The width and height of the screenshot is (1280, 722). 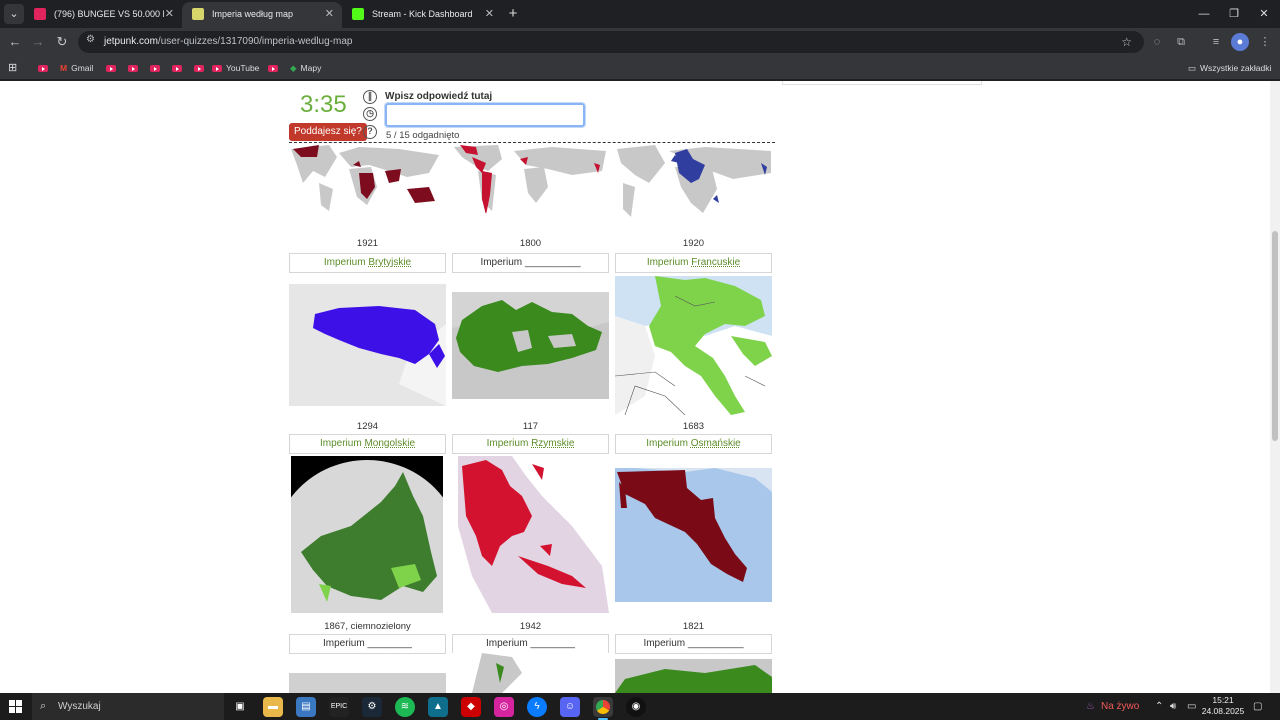 What do you see at coordinates (306, 707) in the screenshot?
I see `app-icon: ▤` at bounding box center [306, 707].